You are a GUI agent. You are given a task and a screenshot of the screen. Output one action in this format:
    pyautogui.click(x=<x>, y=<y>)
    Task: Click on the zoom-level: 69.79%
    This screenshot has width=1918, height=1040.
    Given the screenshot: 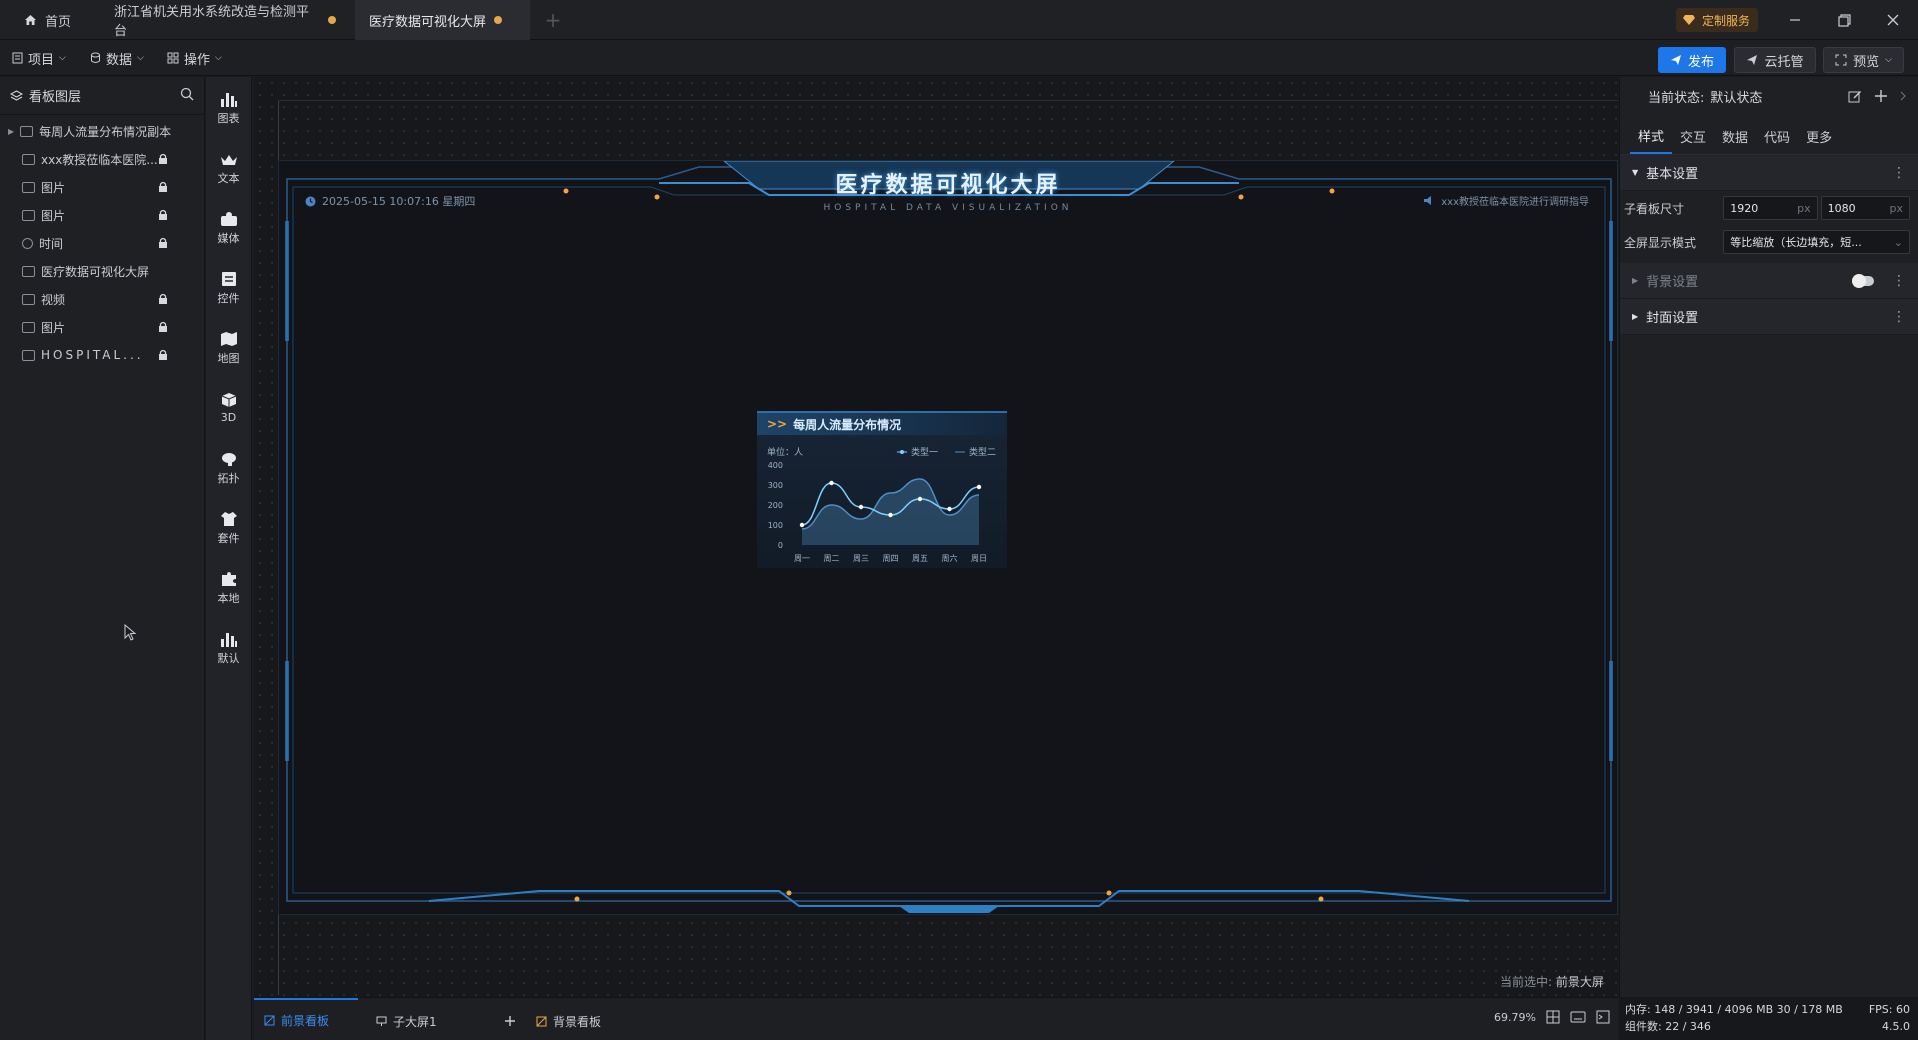 What is the action you would take?
    pyautogui.click(x=1515, y=1017)
    